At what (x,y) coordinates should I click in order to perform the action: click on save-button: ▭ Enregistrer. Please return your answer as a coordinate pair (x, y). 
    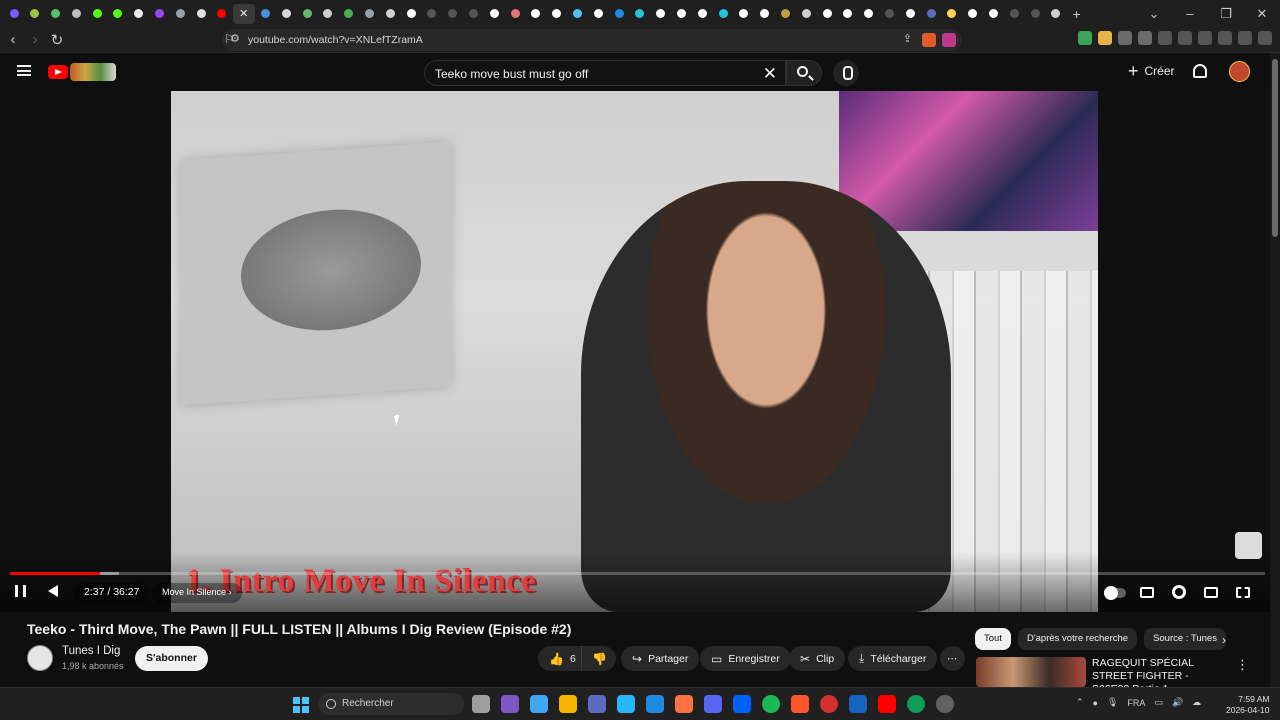
    Looking at the image, I should click on (745, 658).